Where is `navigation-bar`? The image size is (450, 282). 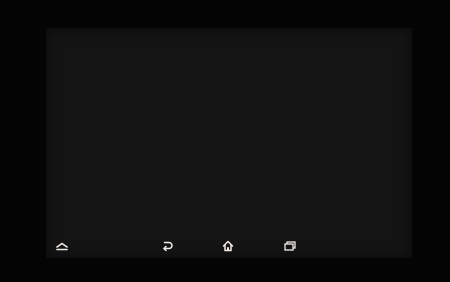
navigation-bar is located at coordinates (229, 246).